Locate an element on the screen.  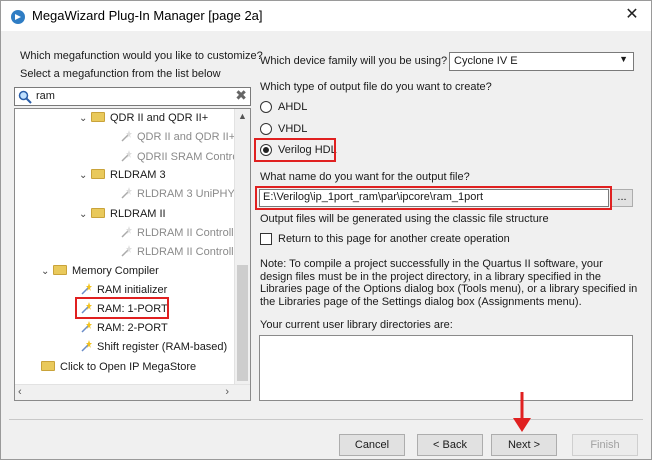
clear-search-icon: ✖ is located at coordinates (241, 95).